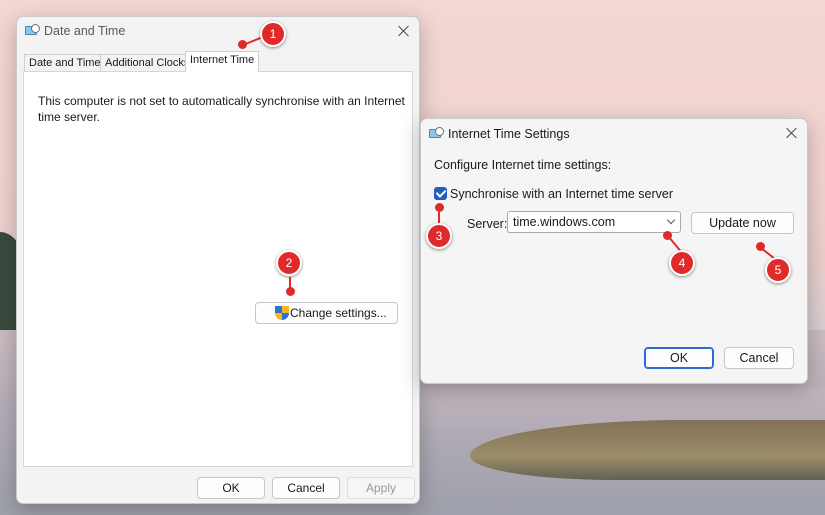  I want to click on sync-checkbox, so click(440, 193).